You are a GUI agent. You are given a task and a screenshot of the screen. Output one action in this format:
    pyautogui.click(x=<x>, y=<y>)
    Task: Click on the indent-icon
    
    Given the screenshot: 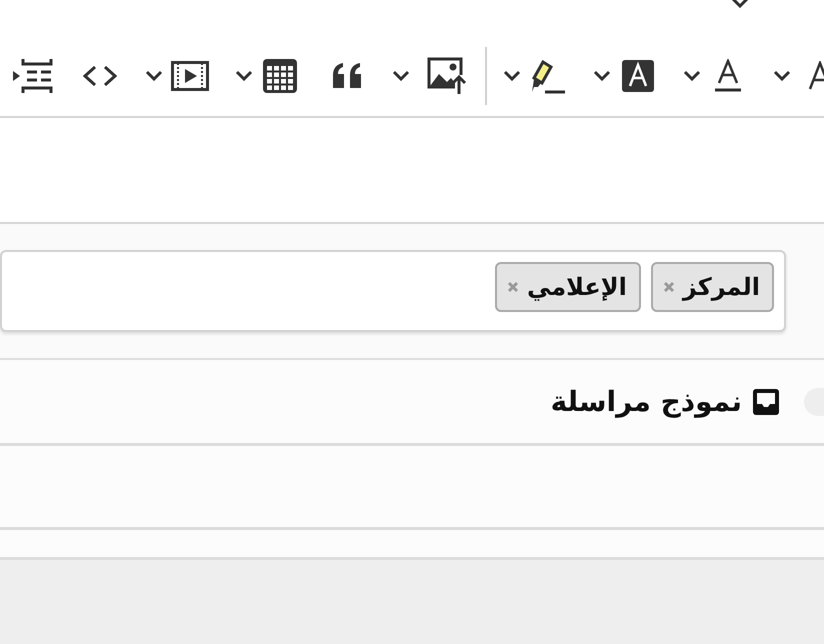 What is the action you would take?
    pyautogui.click(x=33, y=76)
    